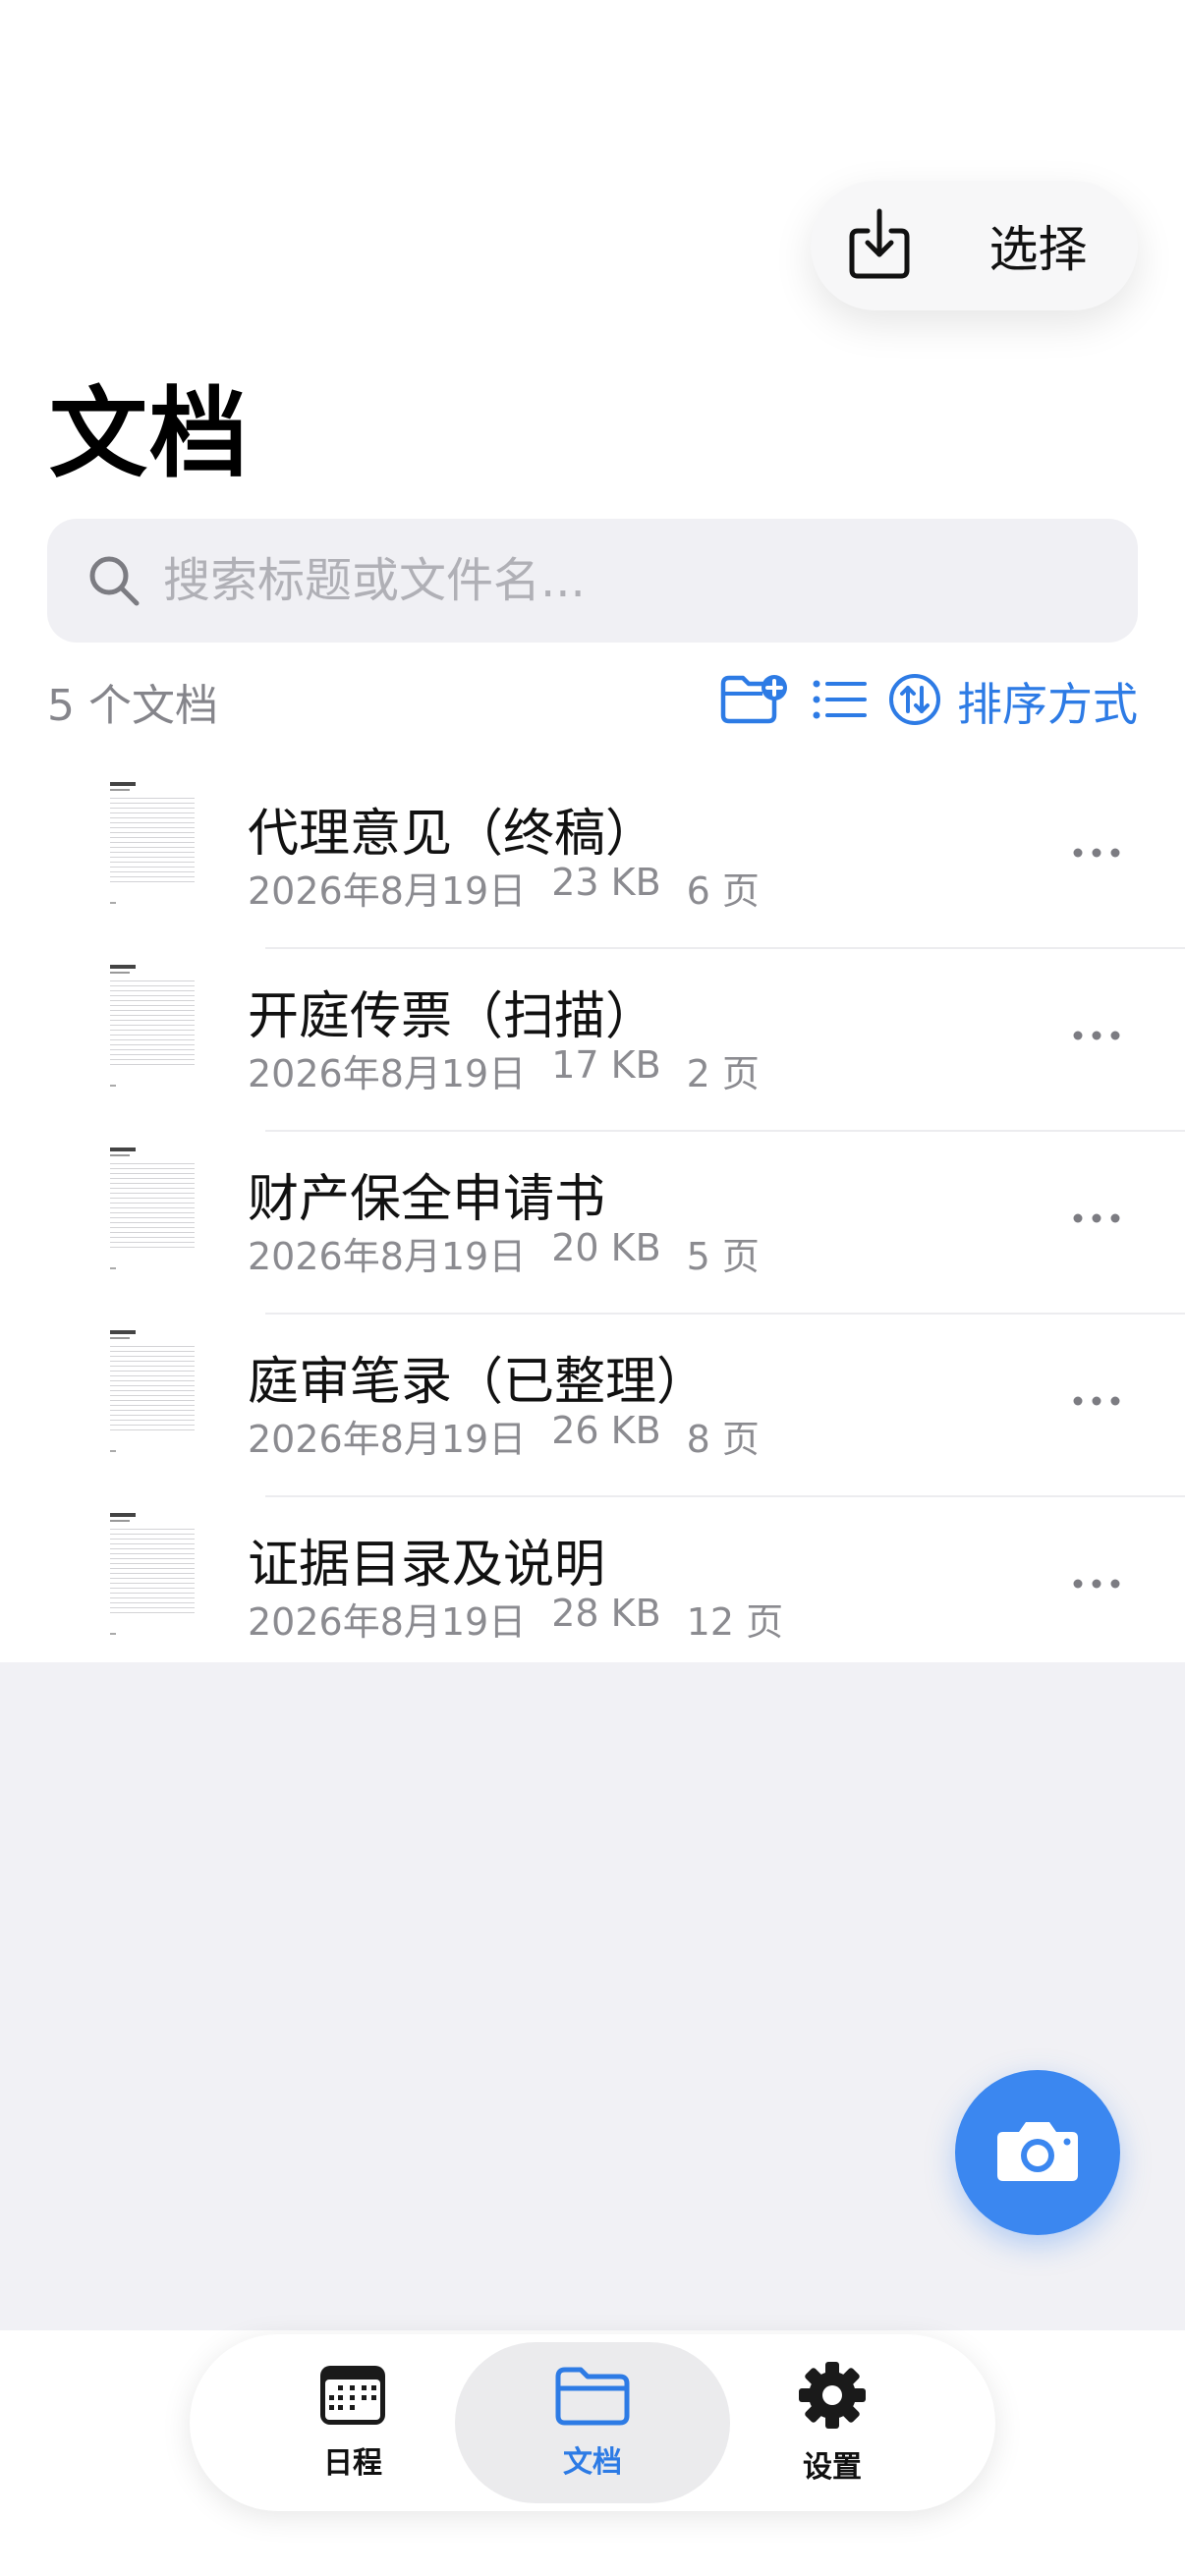 The height and width of the screenshot is (2576, 1185). Describe the element at coordinates (723, 1073) in the screenshot. I see `document-pages: 2 页` at that location.